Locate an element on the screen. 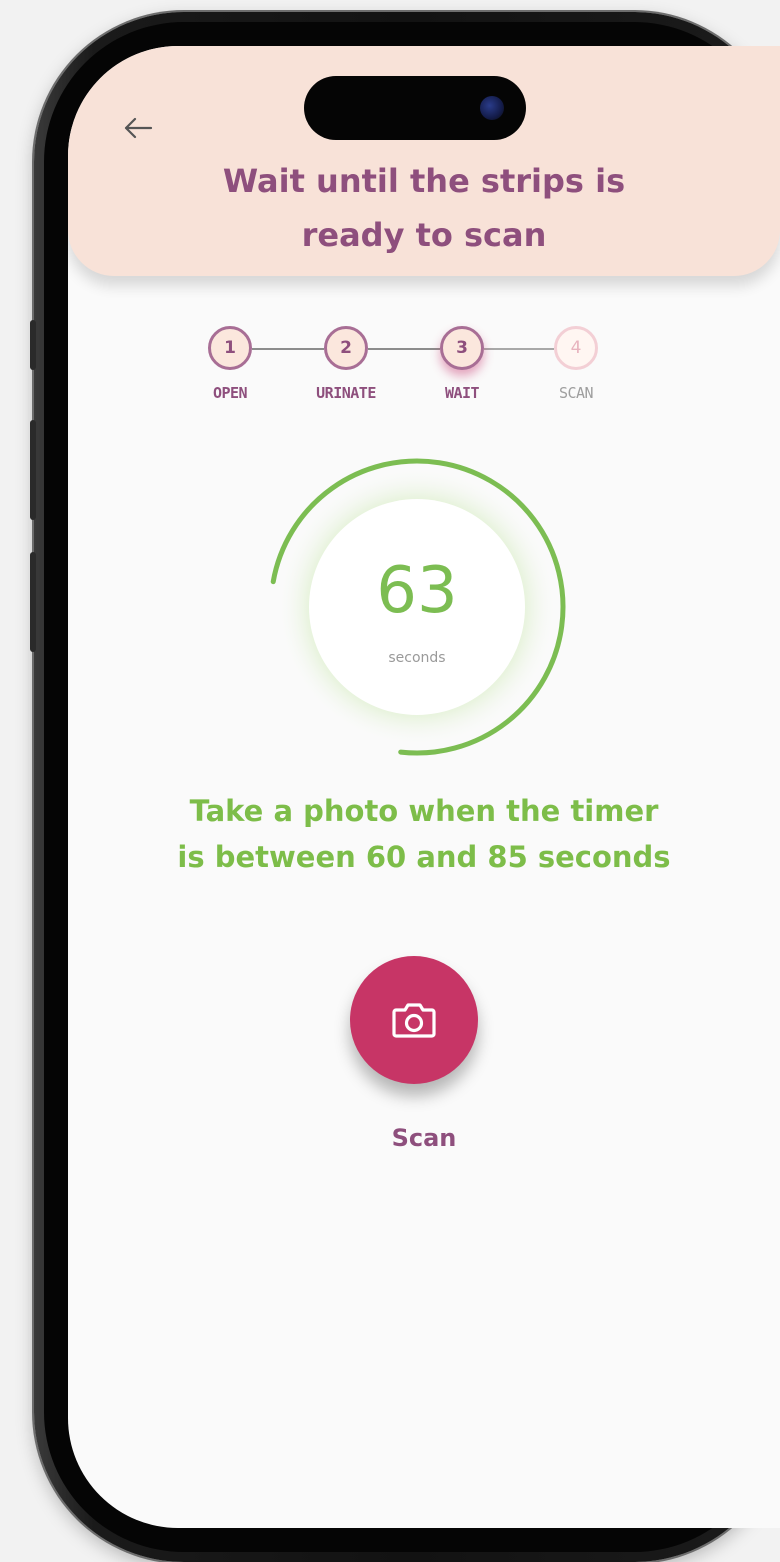 The image size is (780, 1562). camera-icon is located at coordinates (414, 1020).